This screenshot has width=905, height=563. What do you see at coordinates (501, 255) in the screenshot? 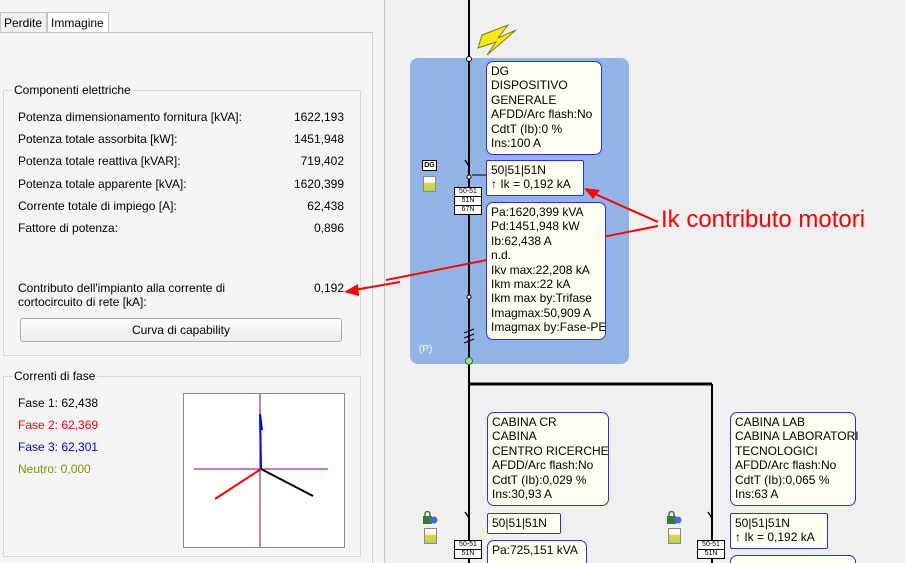
I see `card-line: n.d.` at bounding box center [501, 255].